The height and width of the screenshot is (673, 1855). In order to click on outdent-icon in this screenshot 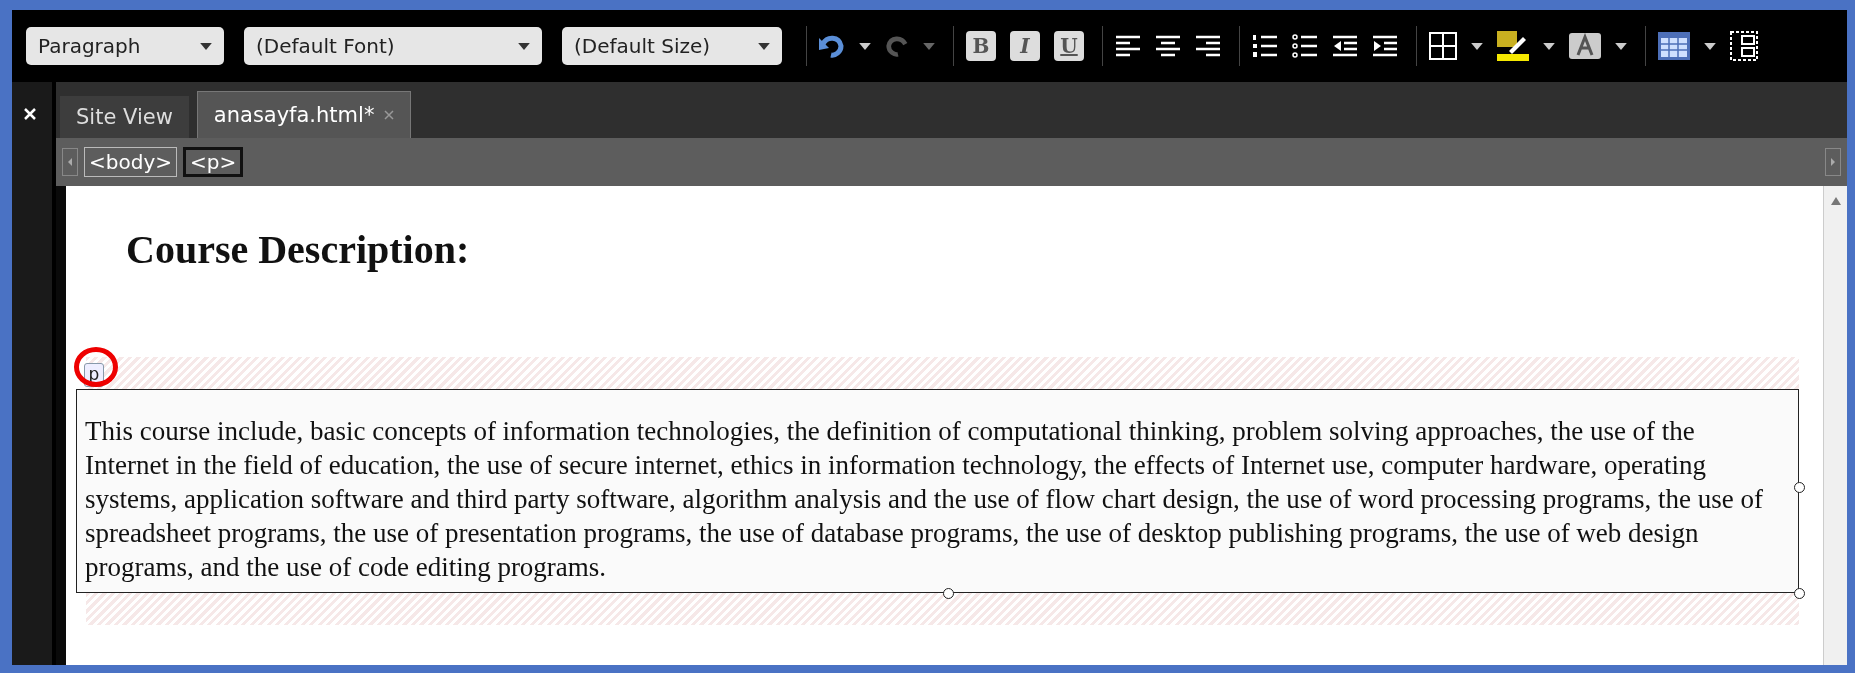, I will do `click(1345, 46)`.